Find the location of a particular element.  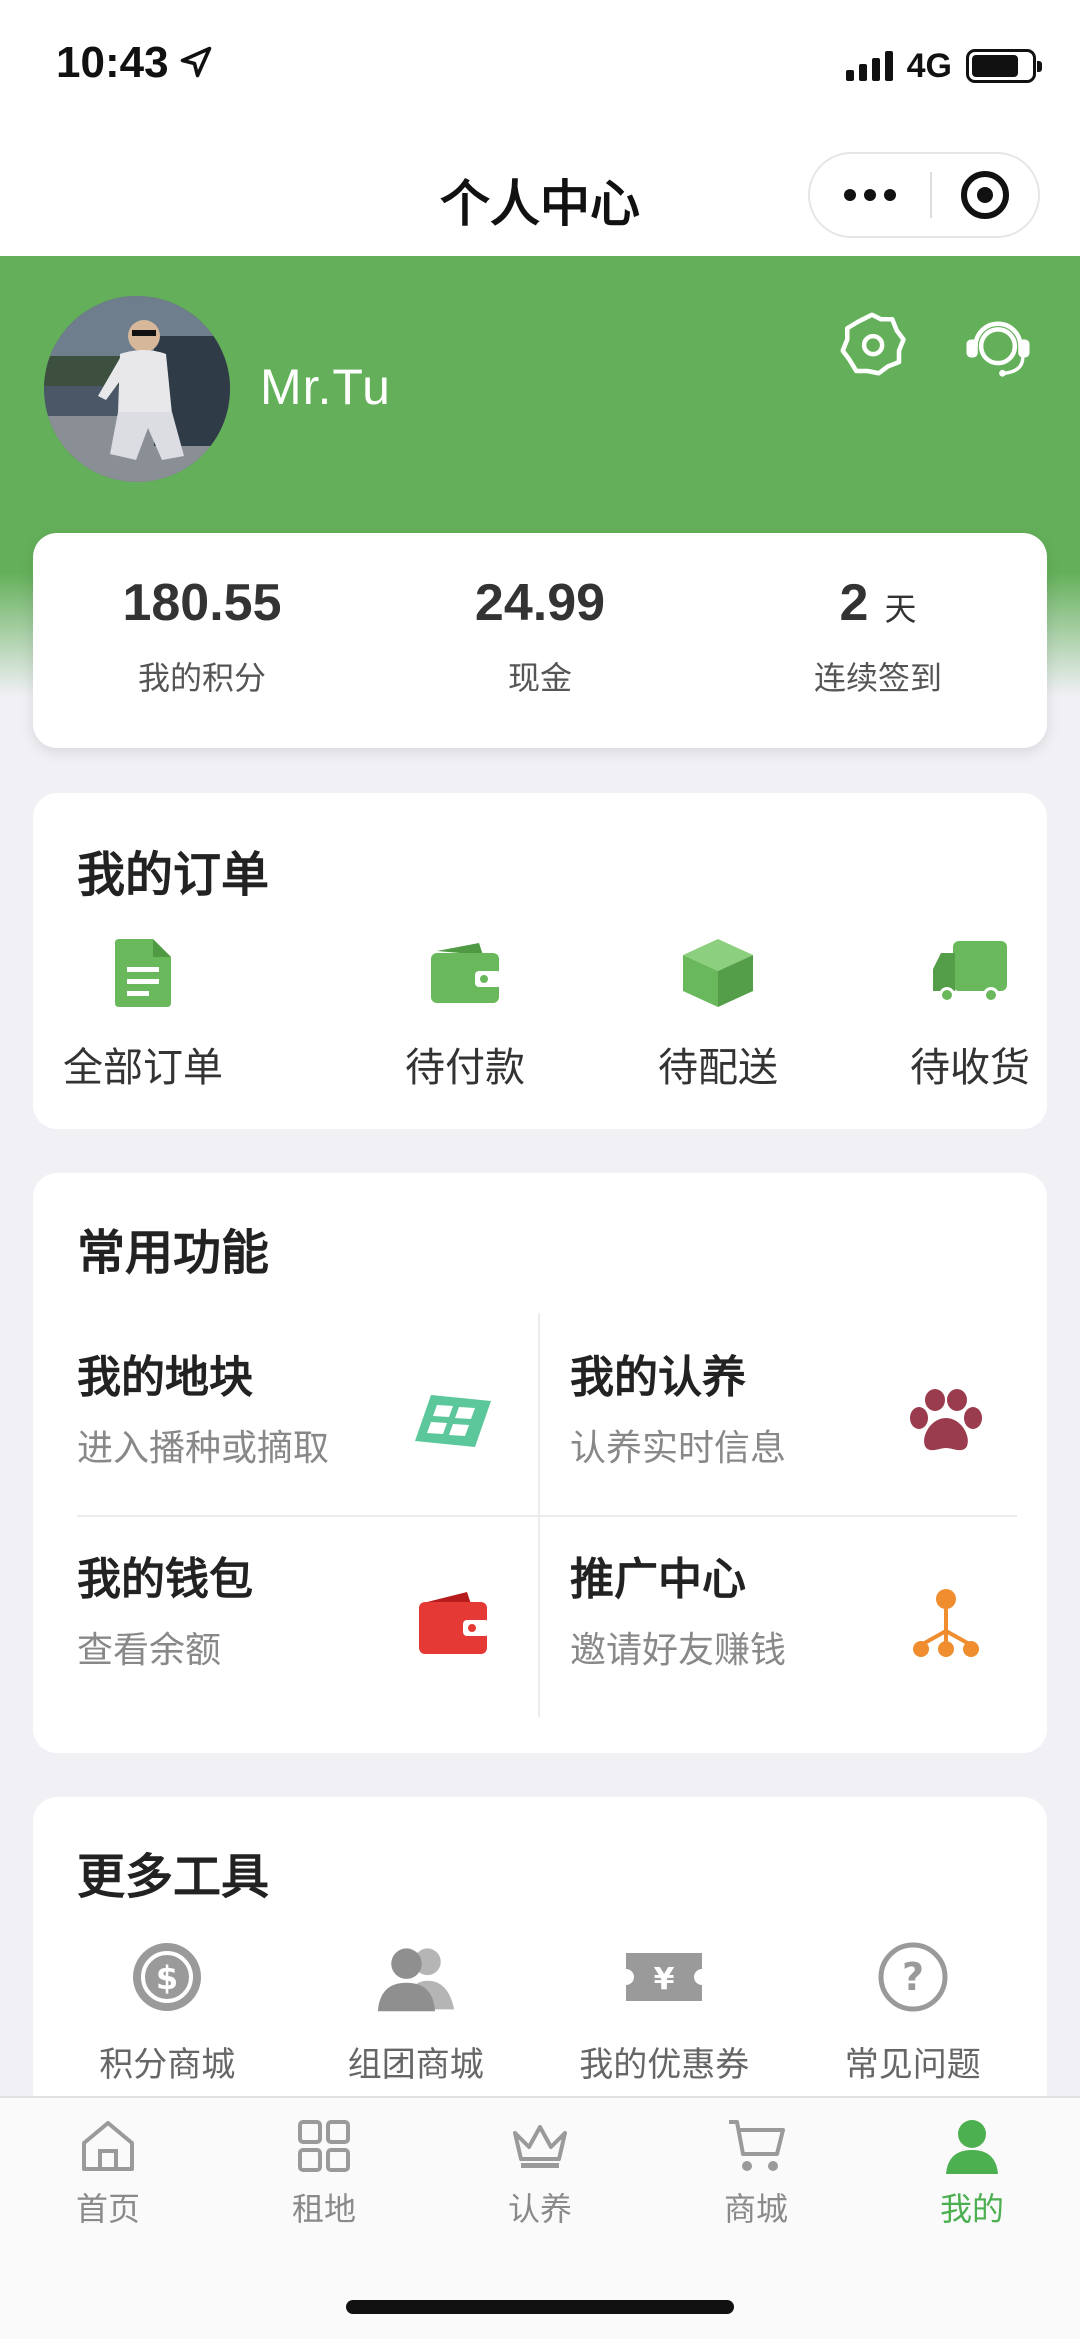

close-miniprogram-button is located at coordinates (985, 195).